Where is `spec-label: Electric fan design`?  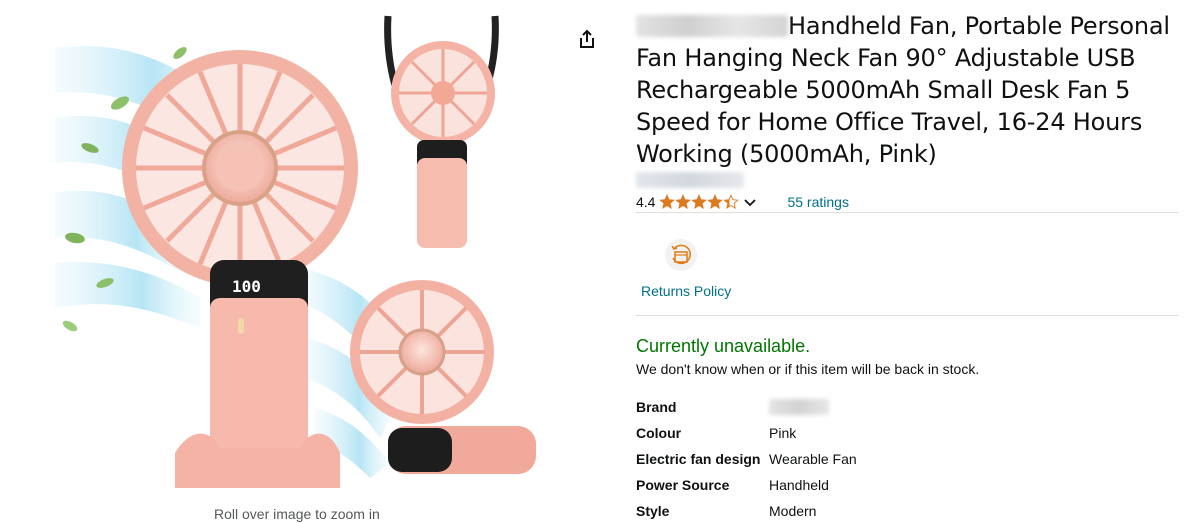 spec-label: Electric fan design is located at coordinates (698, 459).